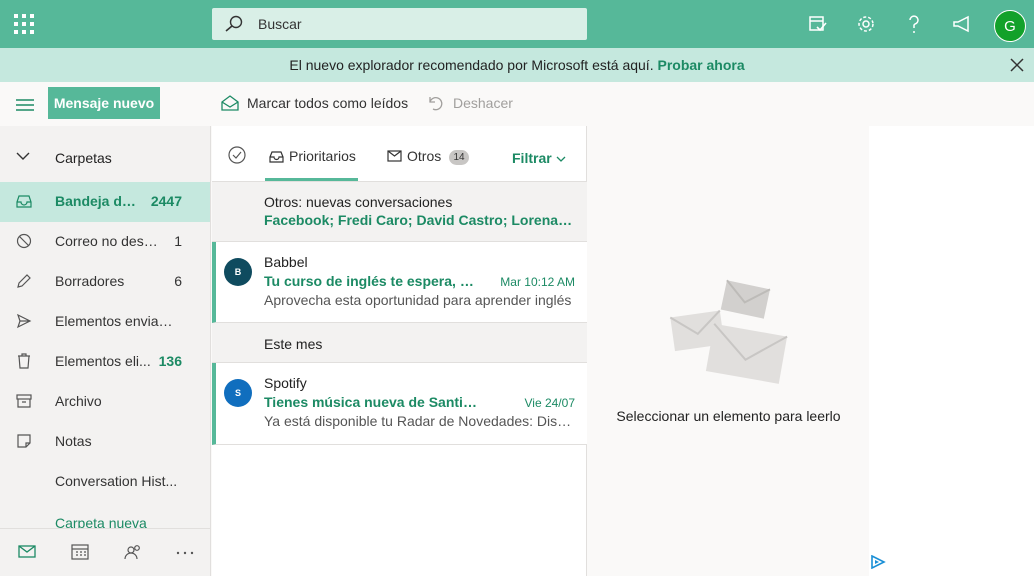 This screenshot has height=576, width=1034. What do you see at coordinates (436, 104) in the screenshot?
I see `undo-icon` at bounding box center [436, 104].